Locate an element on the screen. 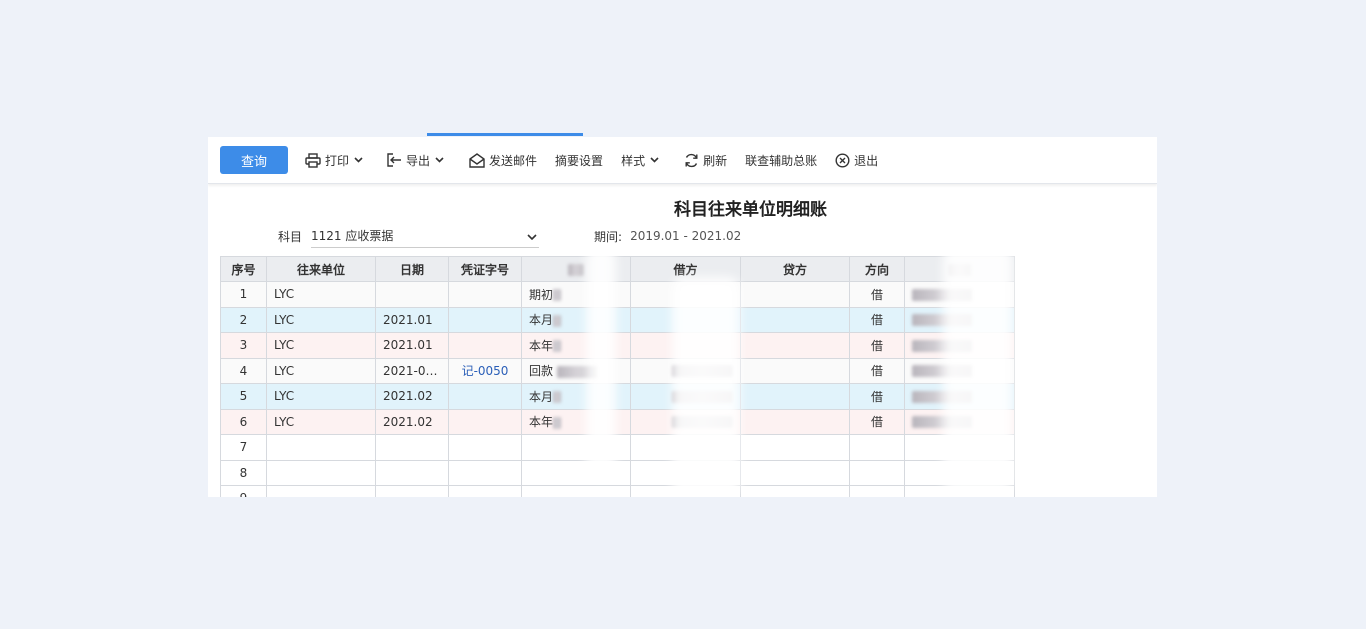 Image resolution: width=1366 pixels, height=629 pixels. table-row: 1 LYC 期初 借 is located at coordinates (617, 294).